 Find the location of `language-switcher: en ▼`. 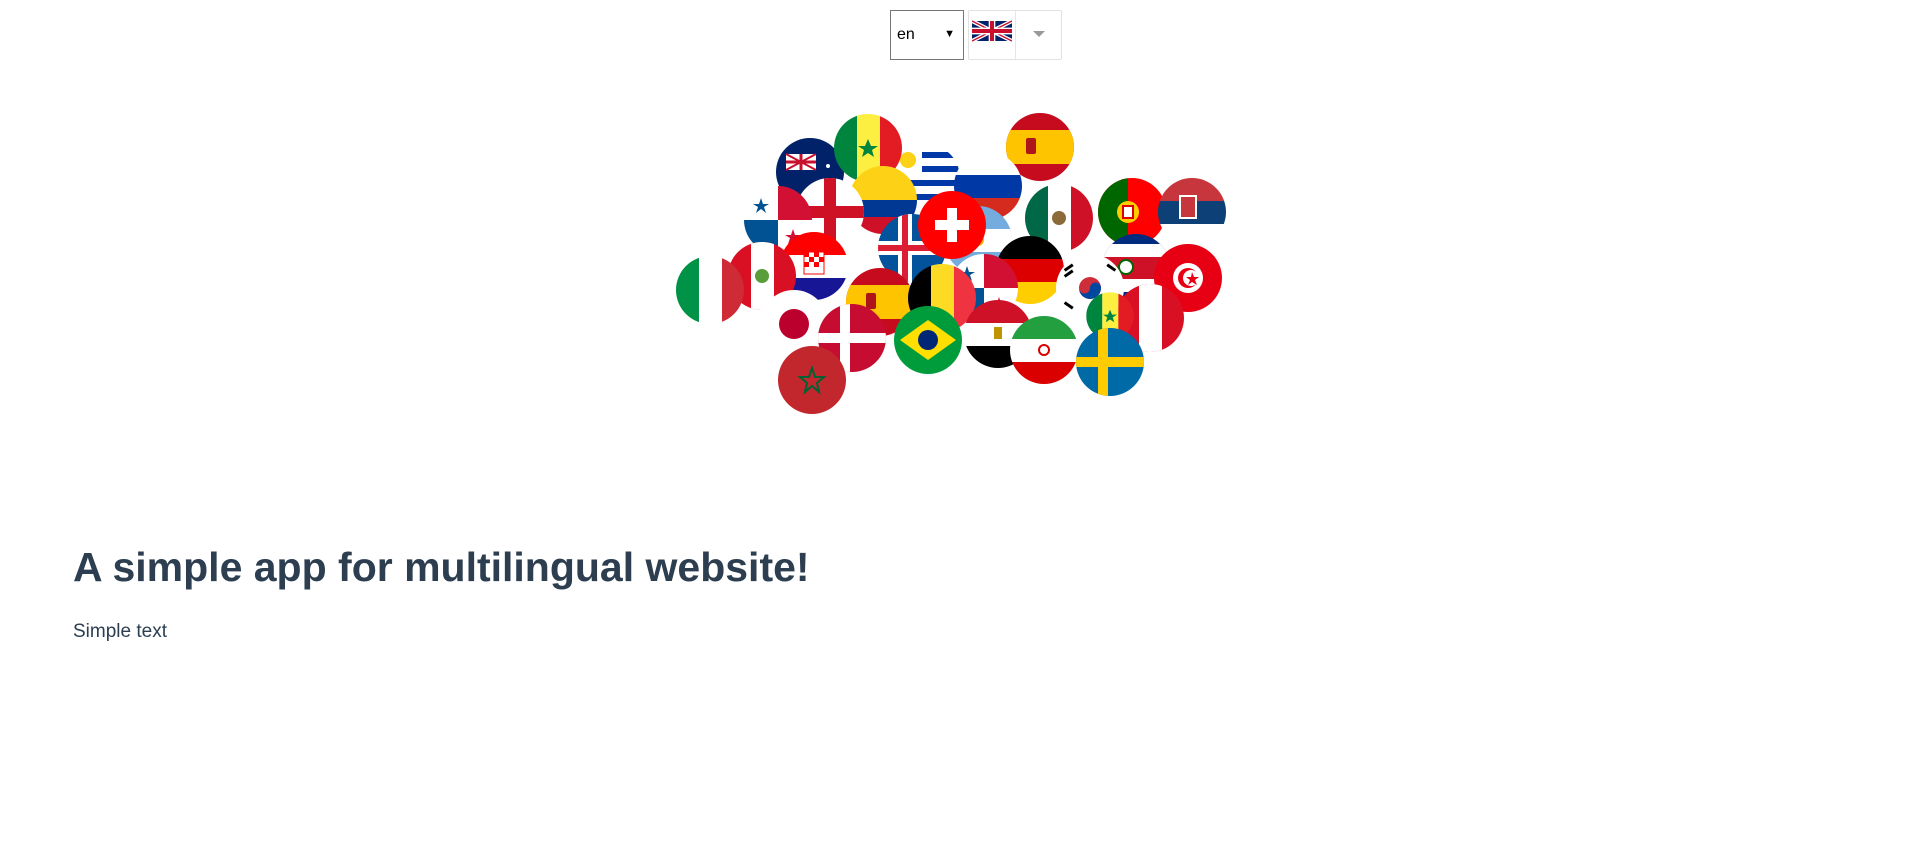

language-switcher: en ▼ is located at coordinates (976, 35).